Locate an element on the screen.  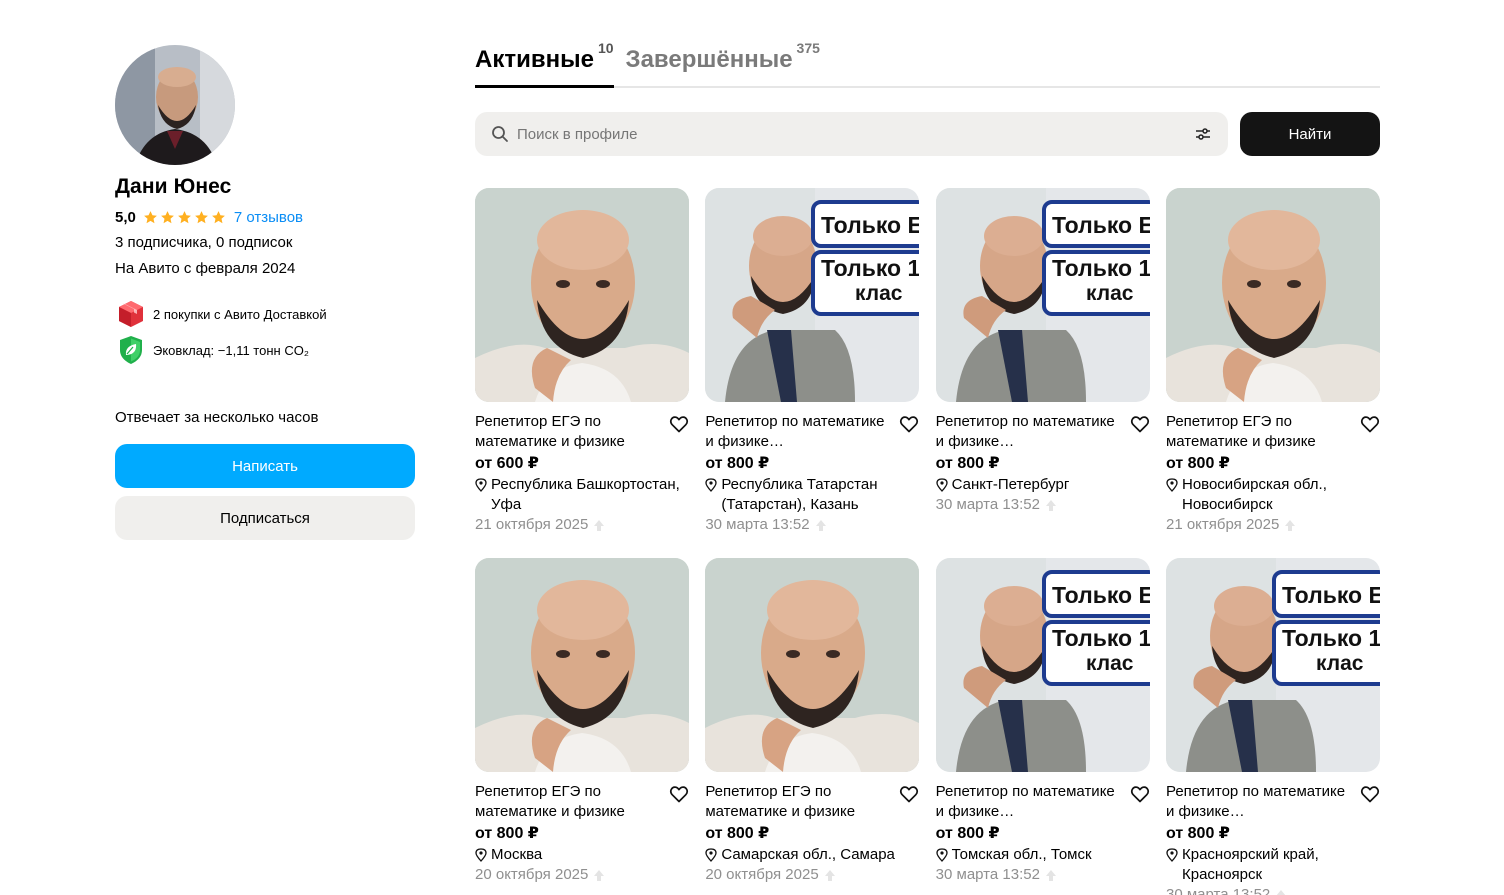
eco-leaf-icon is located at coordinates (131, 350).